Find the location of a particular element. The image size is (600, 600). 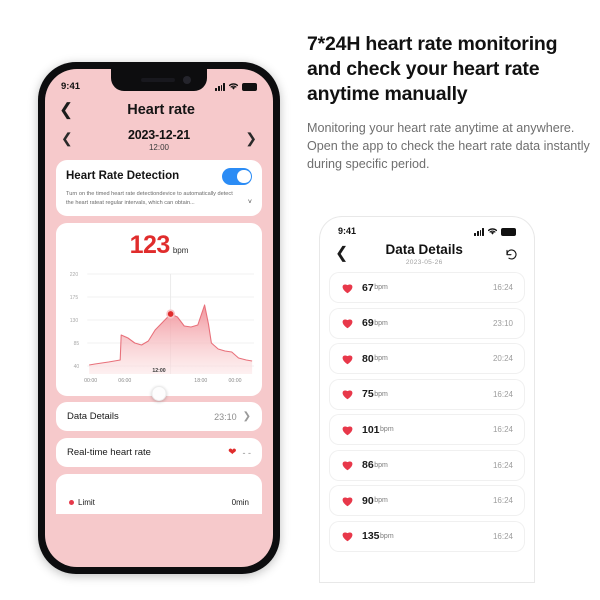

x-tick-3: 18:00 is located at coordinates (201, 381).